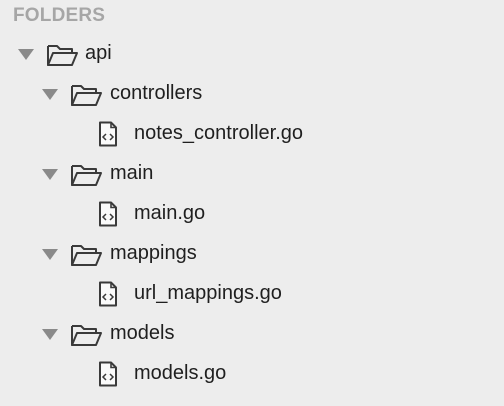 The height and width of the screenshot is (406, 504). I want to click on file-label: url_mappings.go, so click(208, 293).